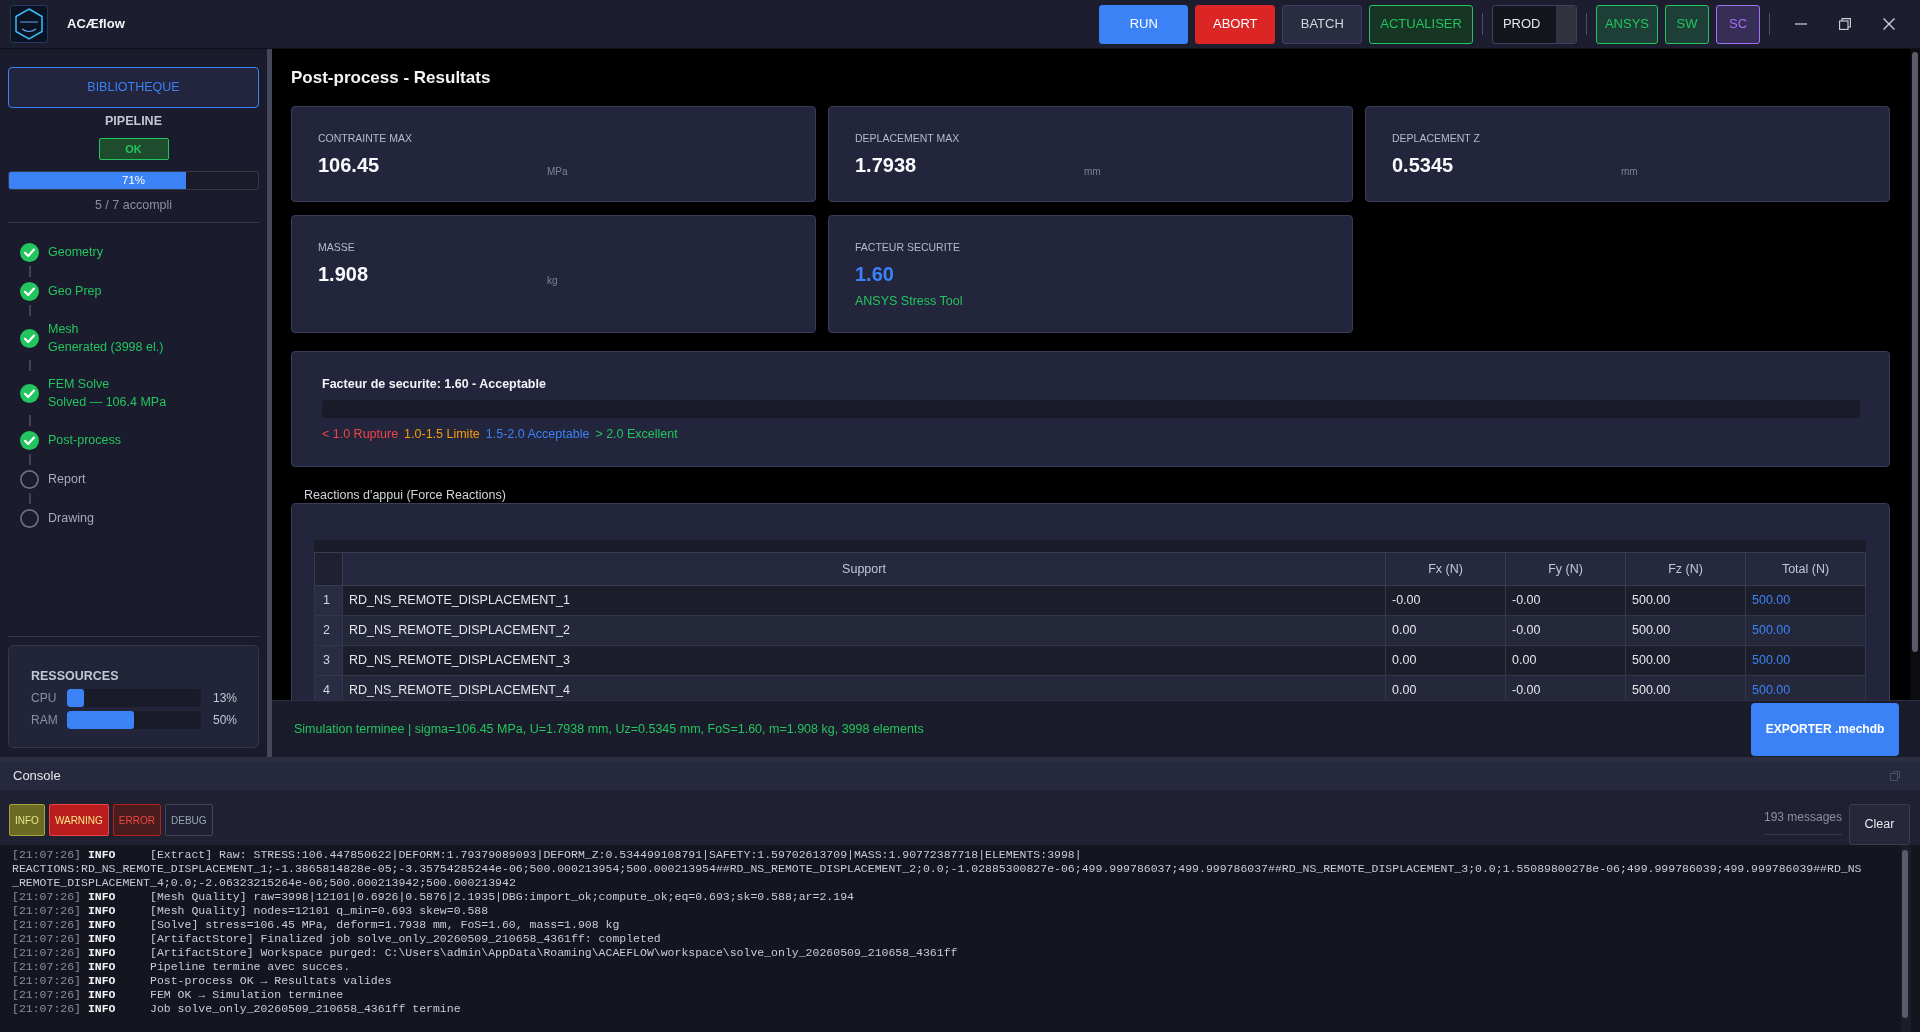 Image resolution: width=1920 pixels, height=1032 pixels. Describe the element at coordinates (864, 687) in the screenshot. I see `table-cell: RD_NS_REMOTE_DISPLACEMENT_4` at that location.